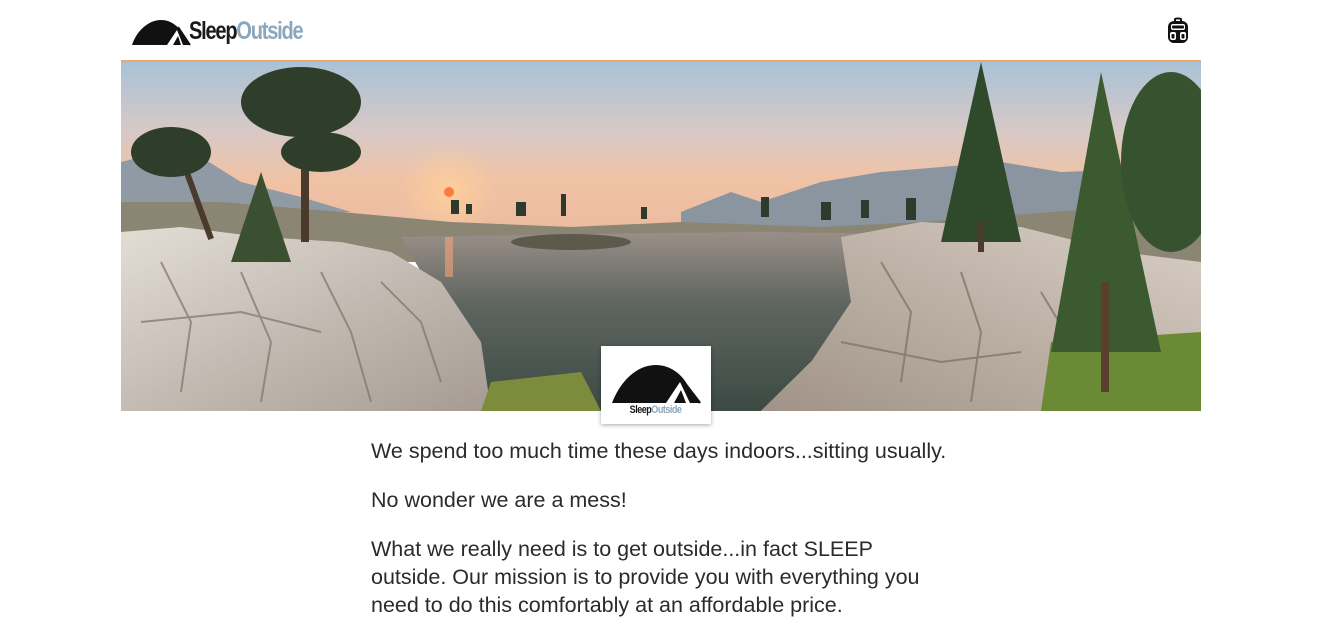  Describe the element at coordinates (1178, 30) in the screenshot. I see `backpack-icon` at that location.